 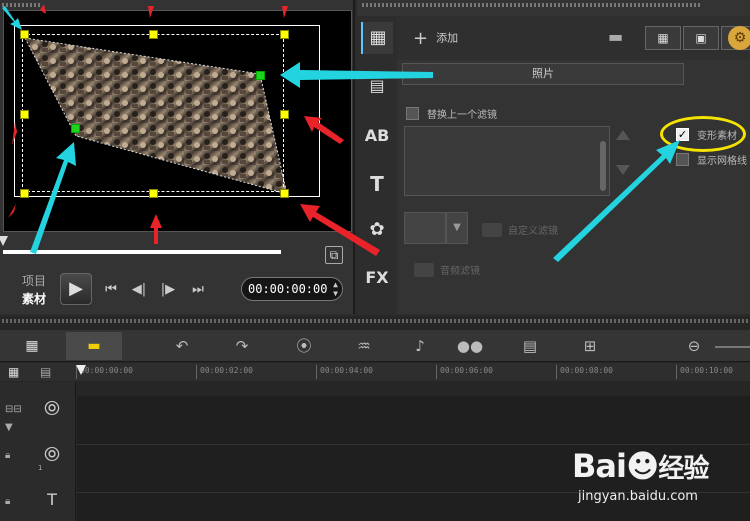 I want to click on custom-filter-button: 自定义滤镜, so click(x=520, y=229).